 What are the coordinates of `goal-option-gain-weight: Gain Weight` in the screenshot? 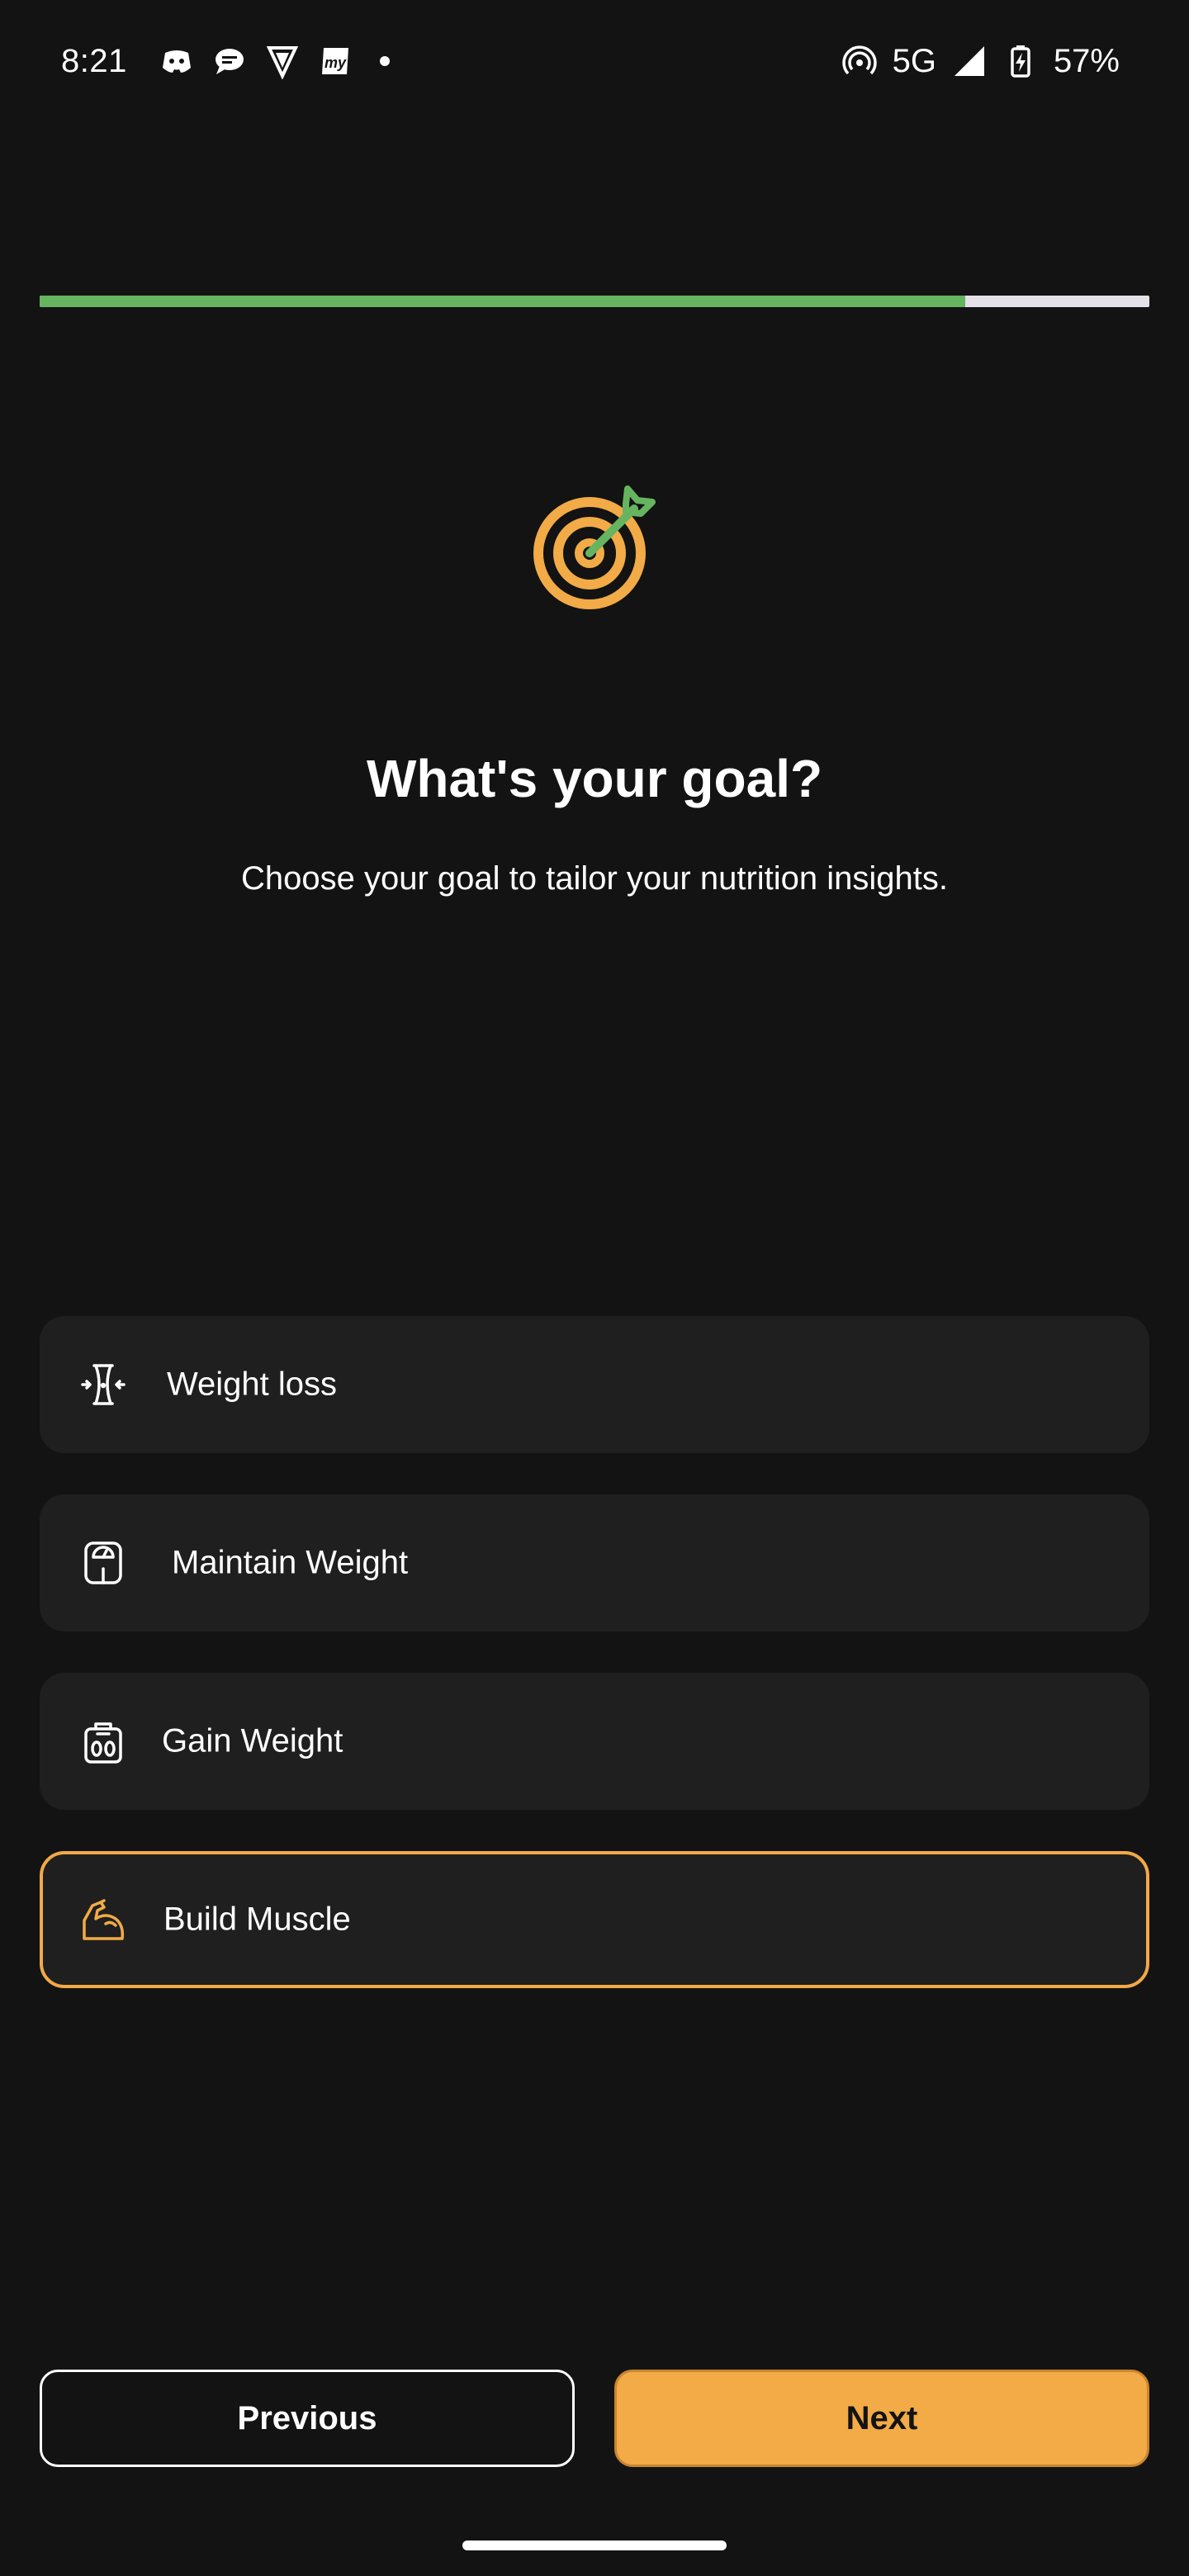 It's located at (594, 1741).